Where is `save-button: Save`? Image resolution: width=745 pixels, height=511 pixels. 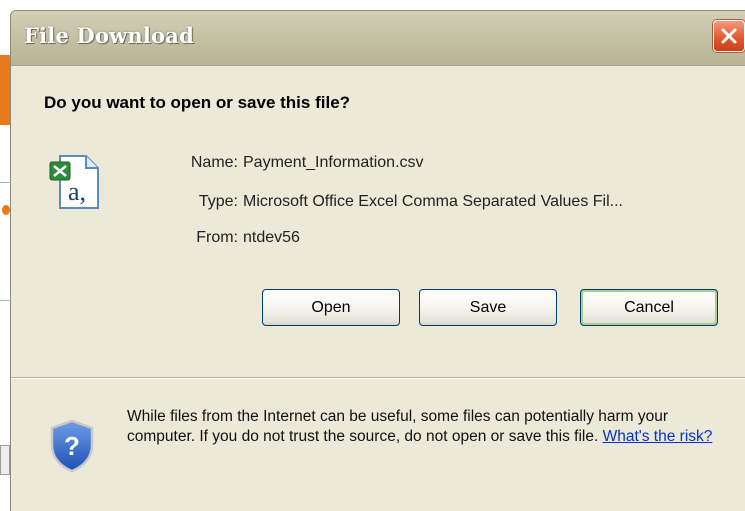
save-button: Save is located at coordinates (488, 307).